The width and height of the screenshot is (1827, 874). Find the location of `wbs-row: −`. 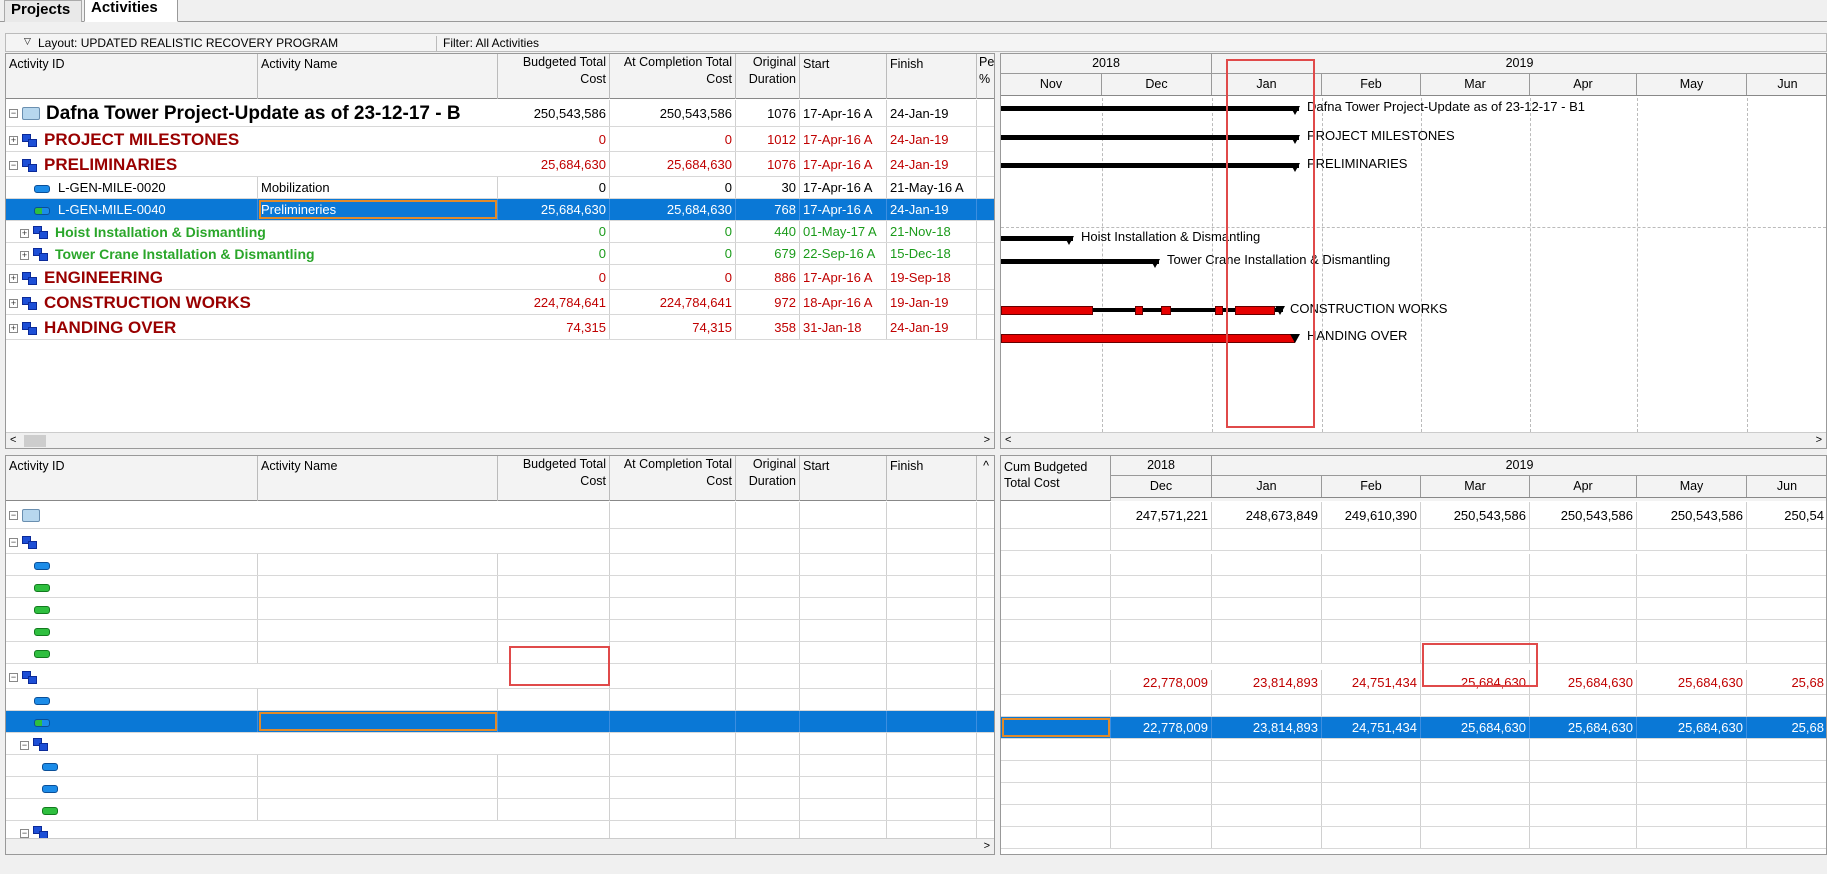

wbs-row: − is located at coordinates (500, 515).